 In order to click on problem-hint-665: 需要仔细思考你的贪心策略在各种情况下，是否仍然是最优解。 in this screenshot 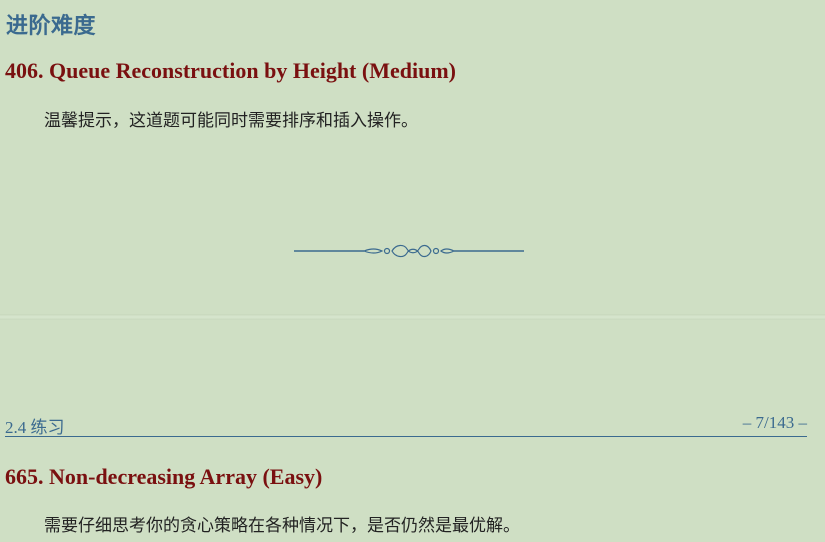, I will do `click(282, 526)`.